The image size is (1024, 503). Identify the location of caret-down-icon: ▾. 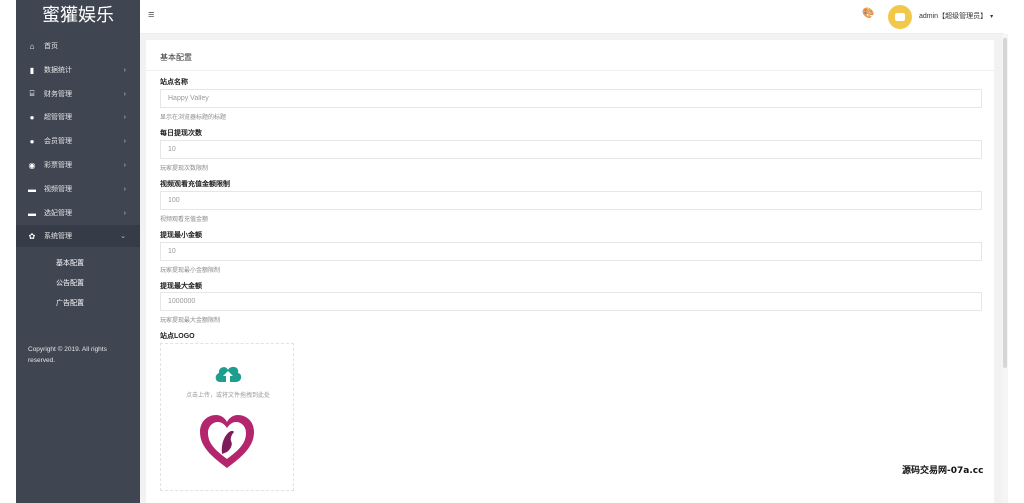
(992, 17).